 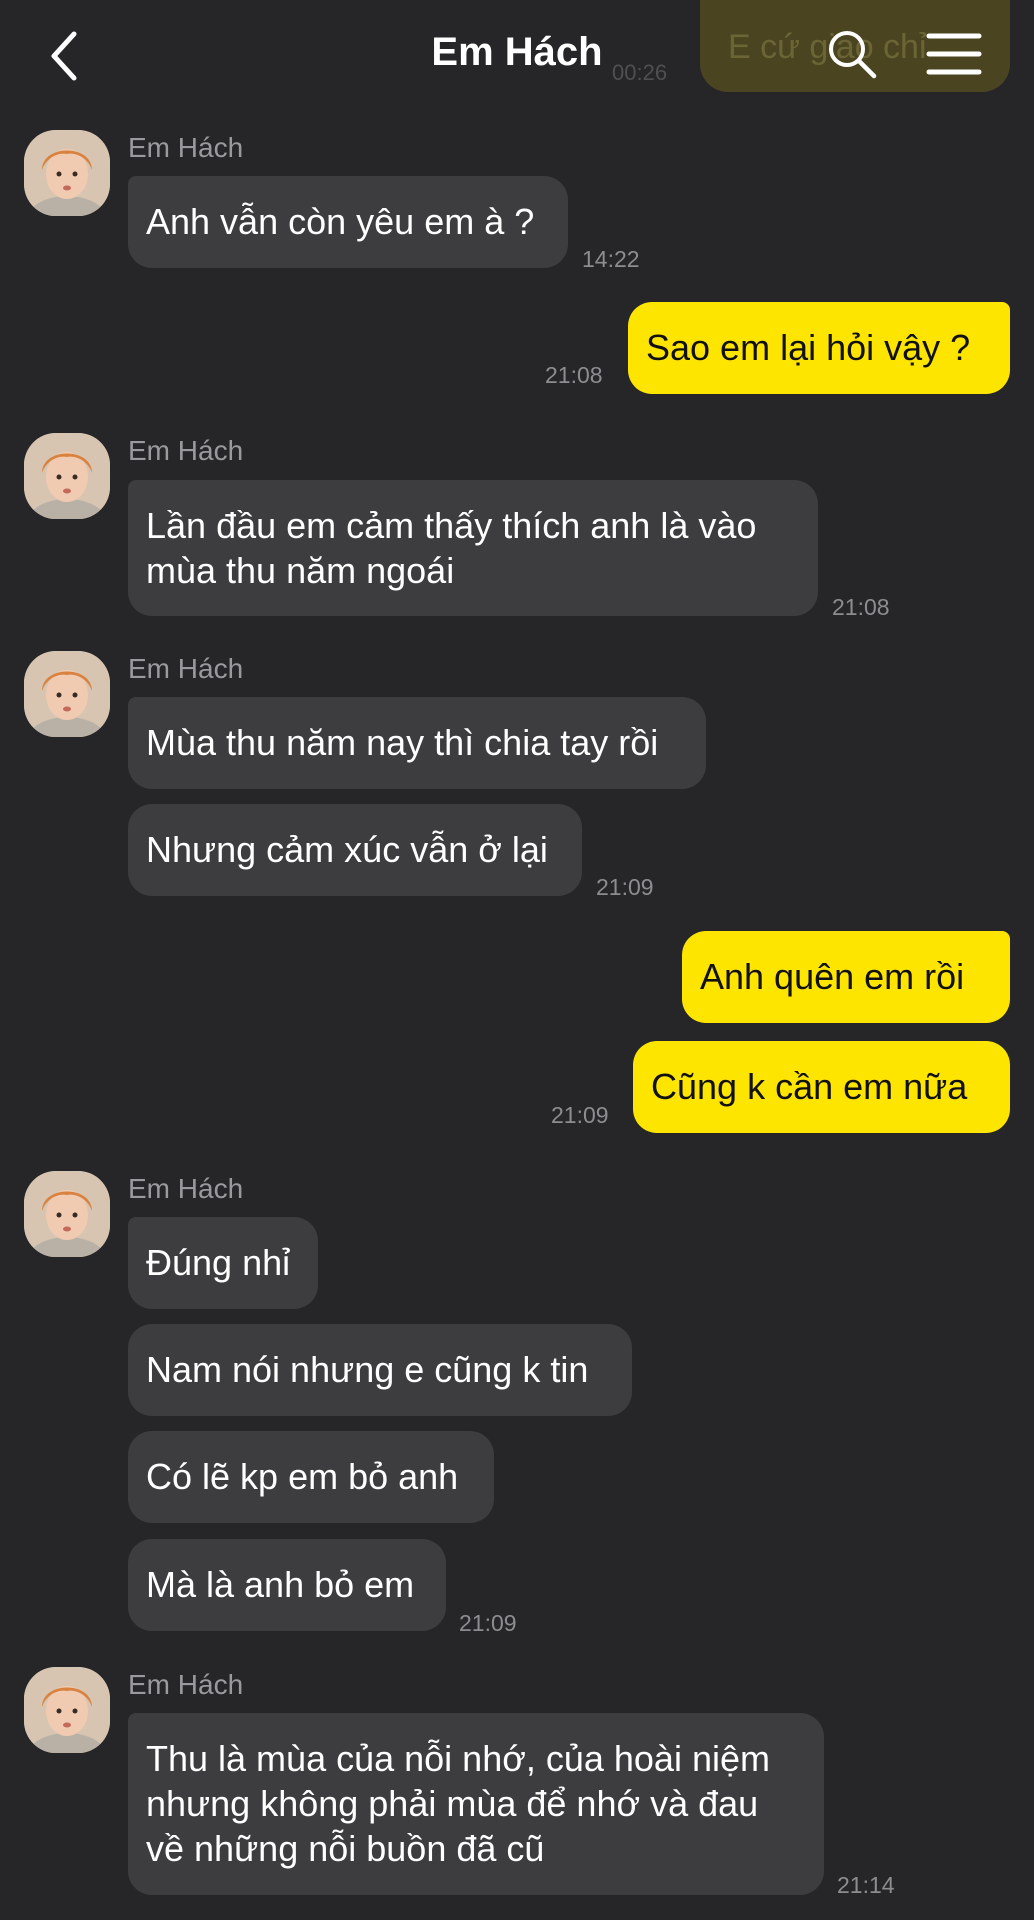 What do you see at coordinates (417, 743) in the screenshot?
I see `message-bubble: Mùa thu năm nay thì chia tay rồi` at bounding box center [417, 743].